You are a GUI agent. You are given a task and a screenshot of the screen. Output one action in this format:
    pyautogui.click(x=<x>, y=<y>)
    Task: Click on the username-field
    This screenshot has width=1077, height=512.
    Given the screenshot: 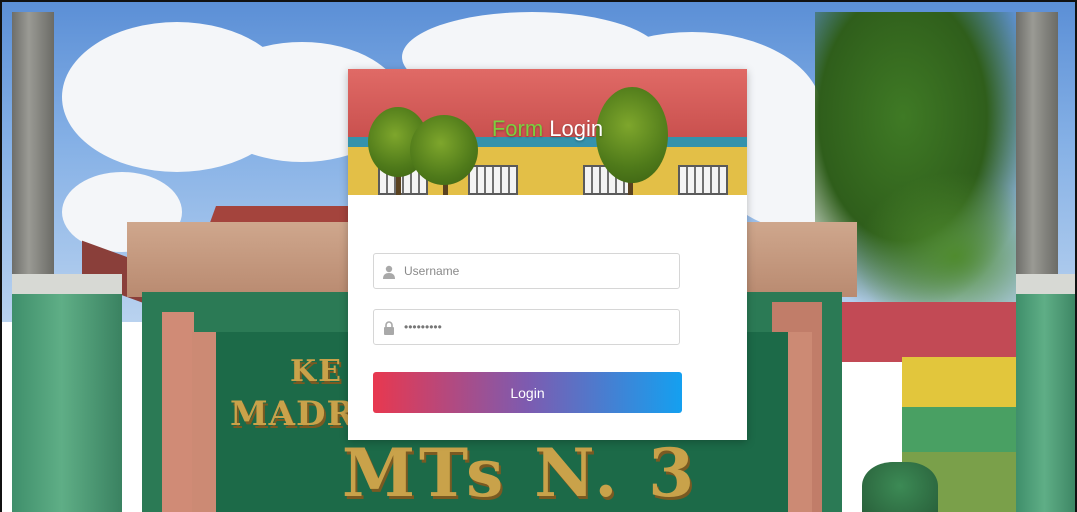 What is the action you would take?
    pyautogui.click(x=526, y=271)
    